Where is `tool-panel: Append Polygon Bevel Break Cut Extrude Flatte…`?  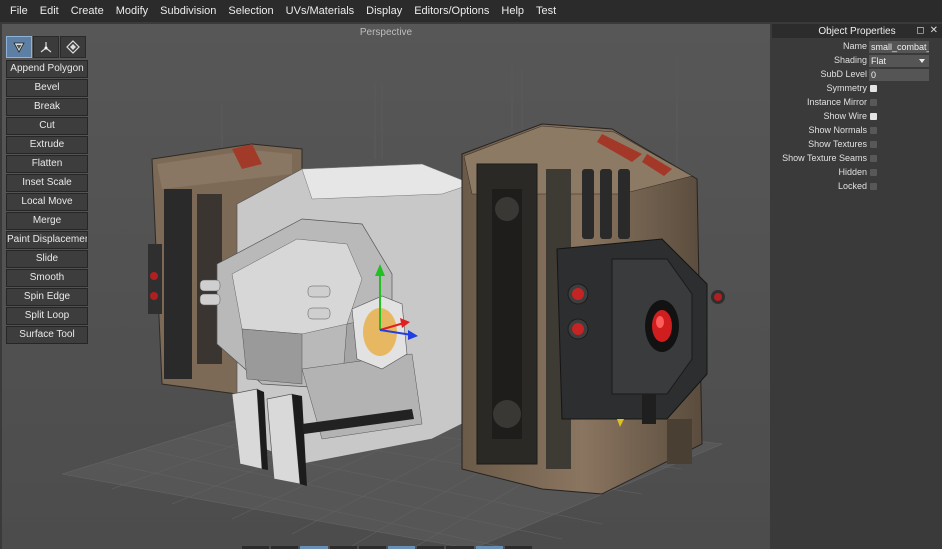 tool-panel: Append Polygon Bevel Break Cut Extrude Flatte… is located at coordinates (47, 190).